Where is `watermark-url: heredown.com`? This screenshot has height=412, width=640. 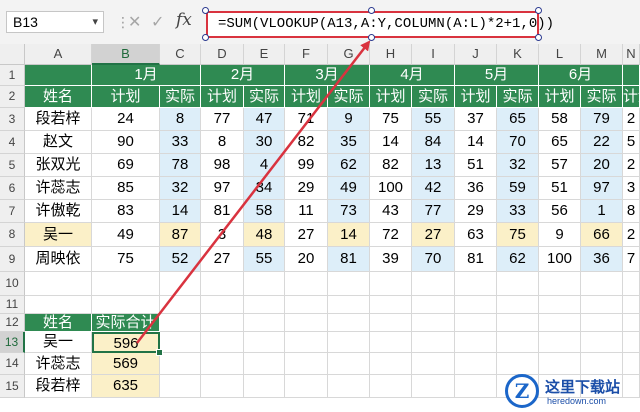 watermark-url: heredown.com is located at coordinates (577, 401).